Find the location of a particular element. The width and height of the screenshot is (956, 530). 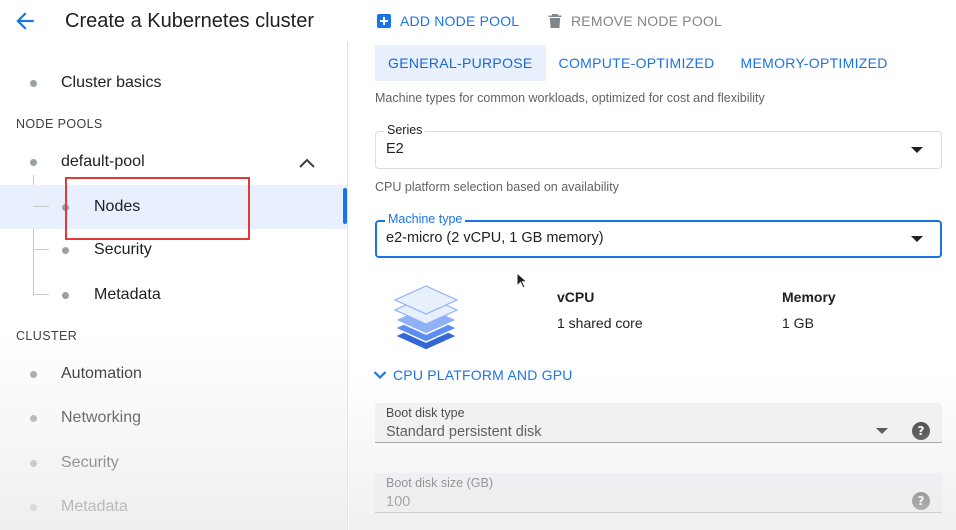

boot-disk-size-label: Boot disk size (GB) is located at coordinates (439, 483).